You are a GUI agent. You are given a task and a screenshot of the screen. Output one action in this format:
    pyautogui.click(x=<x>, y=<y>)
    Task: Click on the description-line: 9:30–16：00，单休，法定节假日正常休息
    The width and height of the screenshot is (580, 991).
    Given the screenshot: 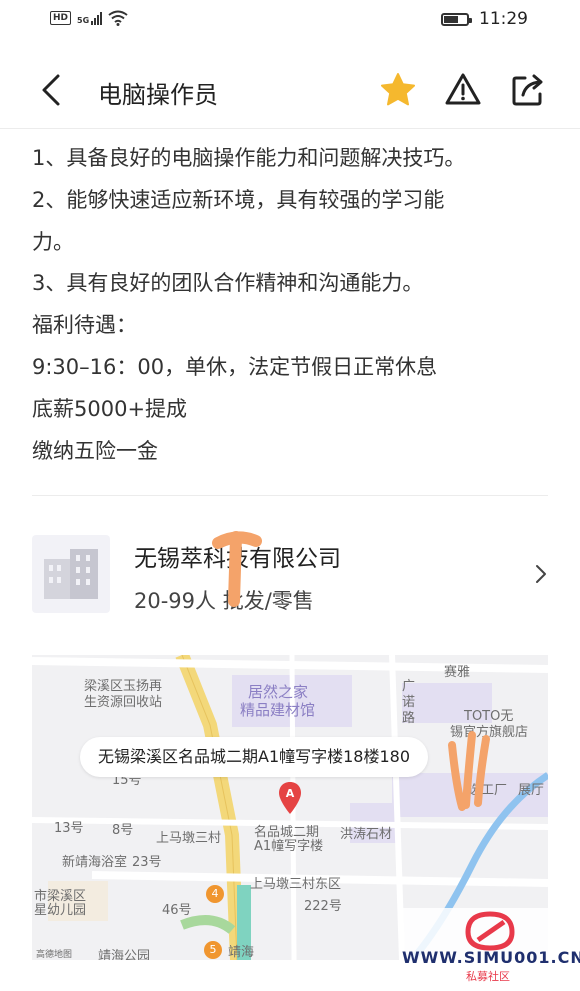 What is the action you would take?
    pyautogui.click(x=235, y=366)
    